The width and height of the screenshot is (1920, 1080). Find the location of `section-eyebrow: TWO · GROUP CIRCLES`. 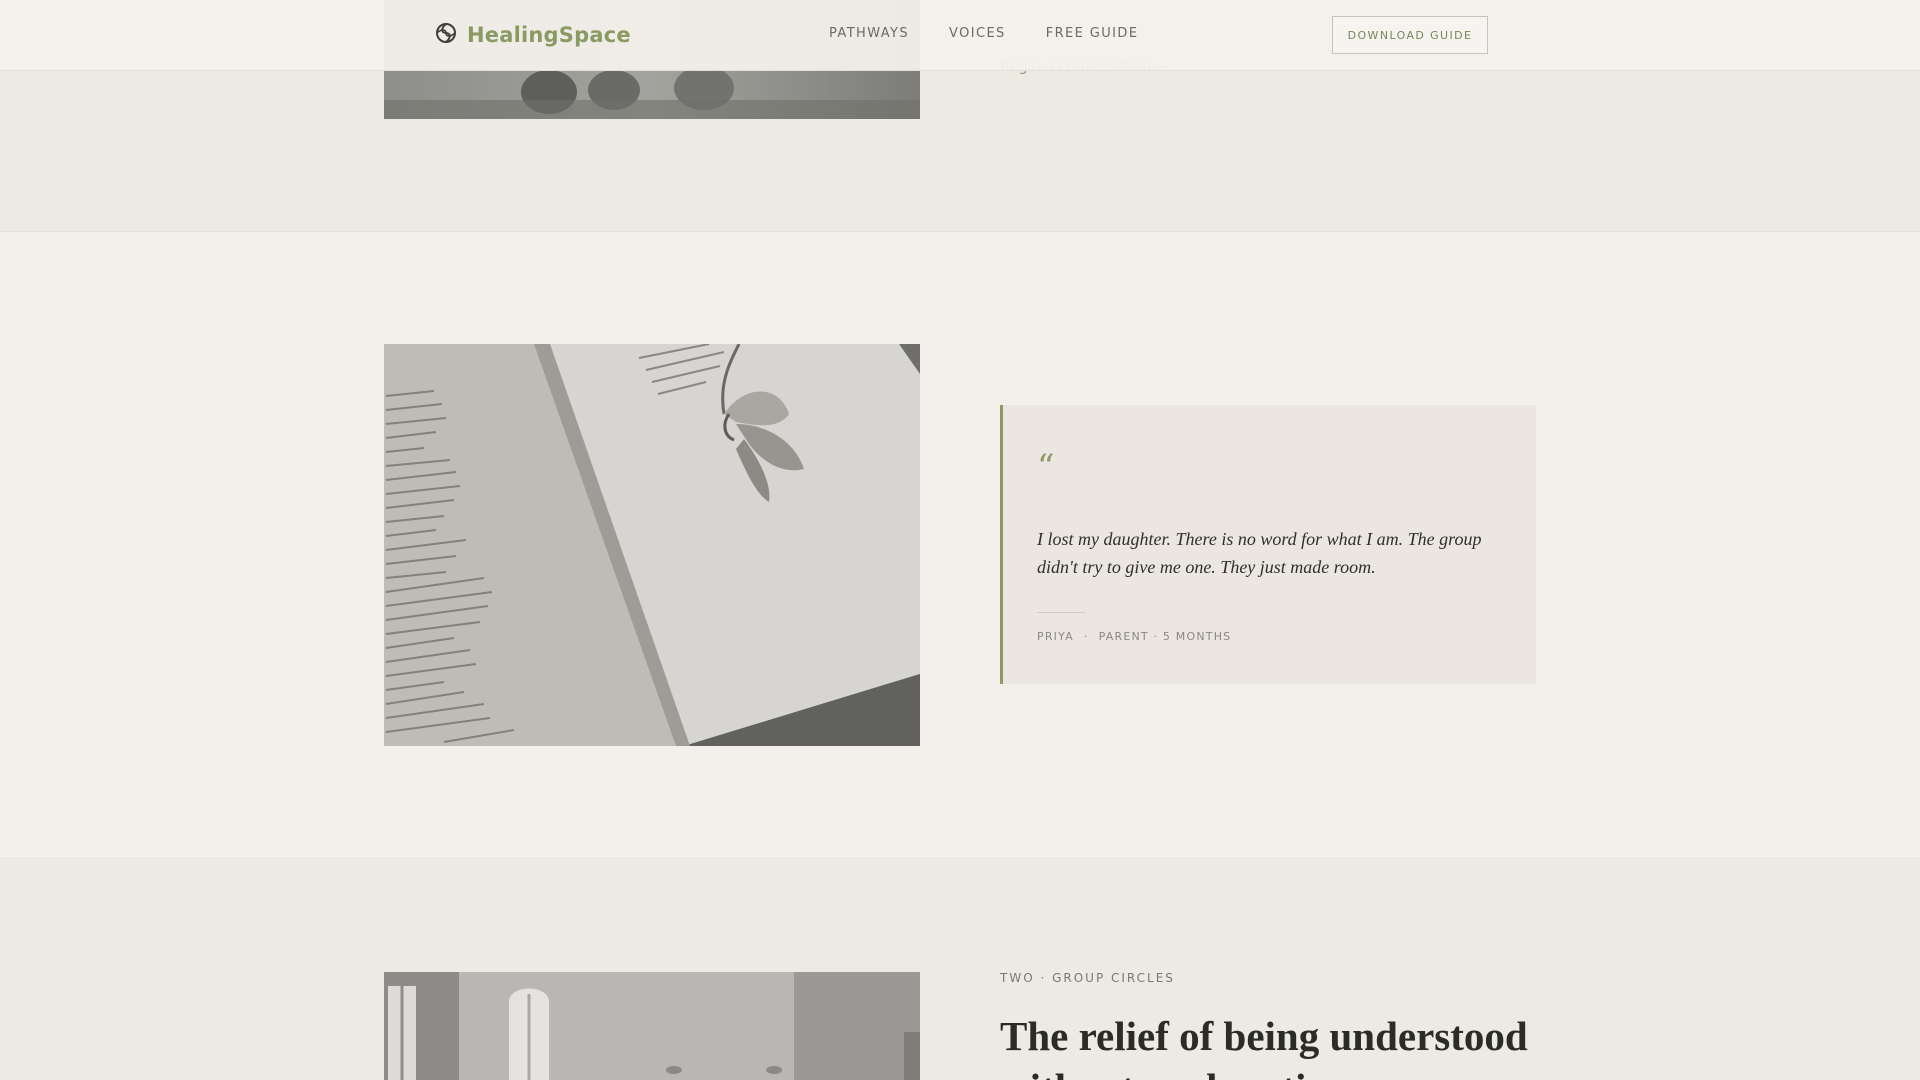

section-eyebrow: TWO · GROUP CIRCLES is located at coordinates (1087, 978).